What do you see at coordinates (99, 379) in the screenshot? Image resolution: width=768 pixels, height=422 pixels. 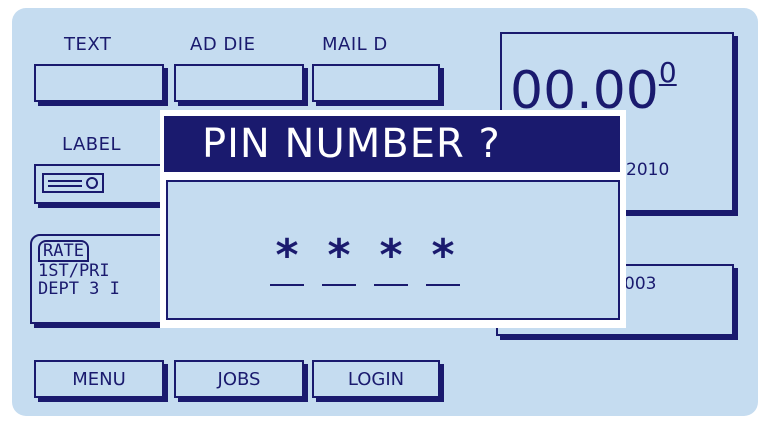 I see `menu-button: MENU` at bounding box center [99, 379].